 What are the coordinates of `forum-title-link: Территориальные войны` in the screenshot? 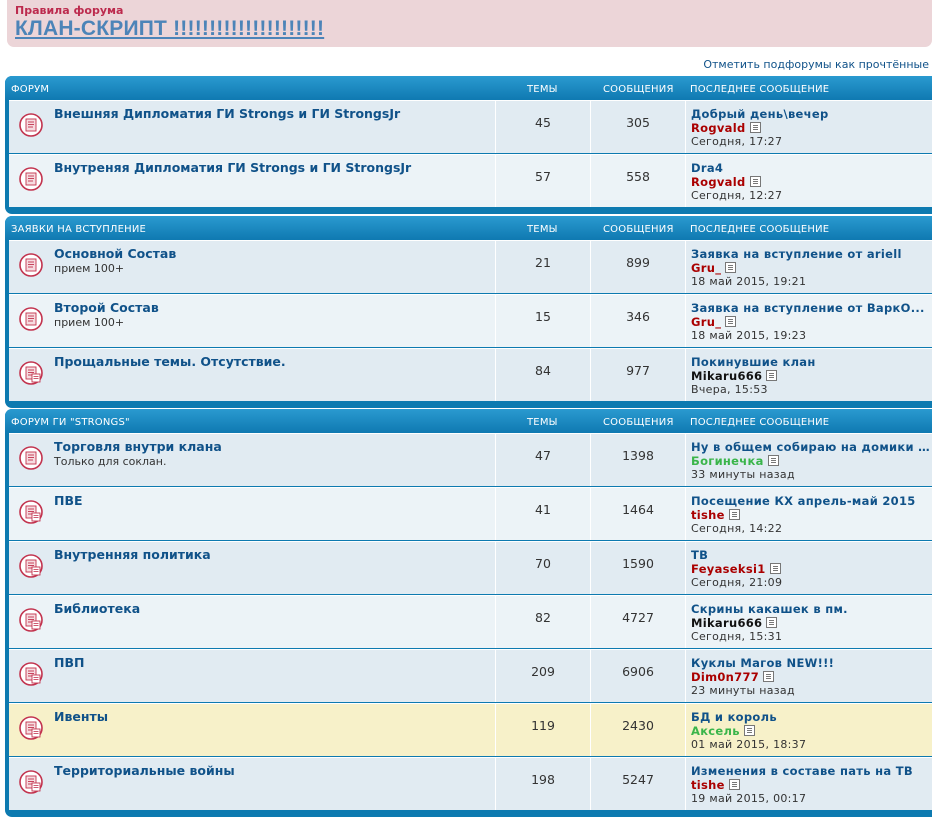 It's located at (144, 770).